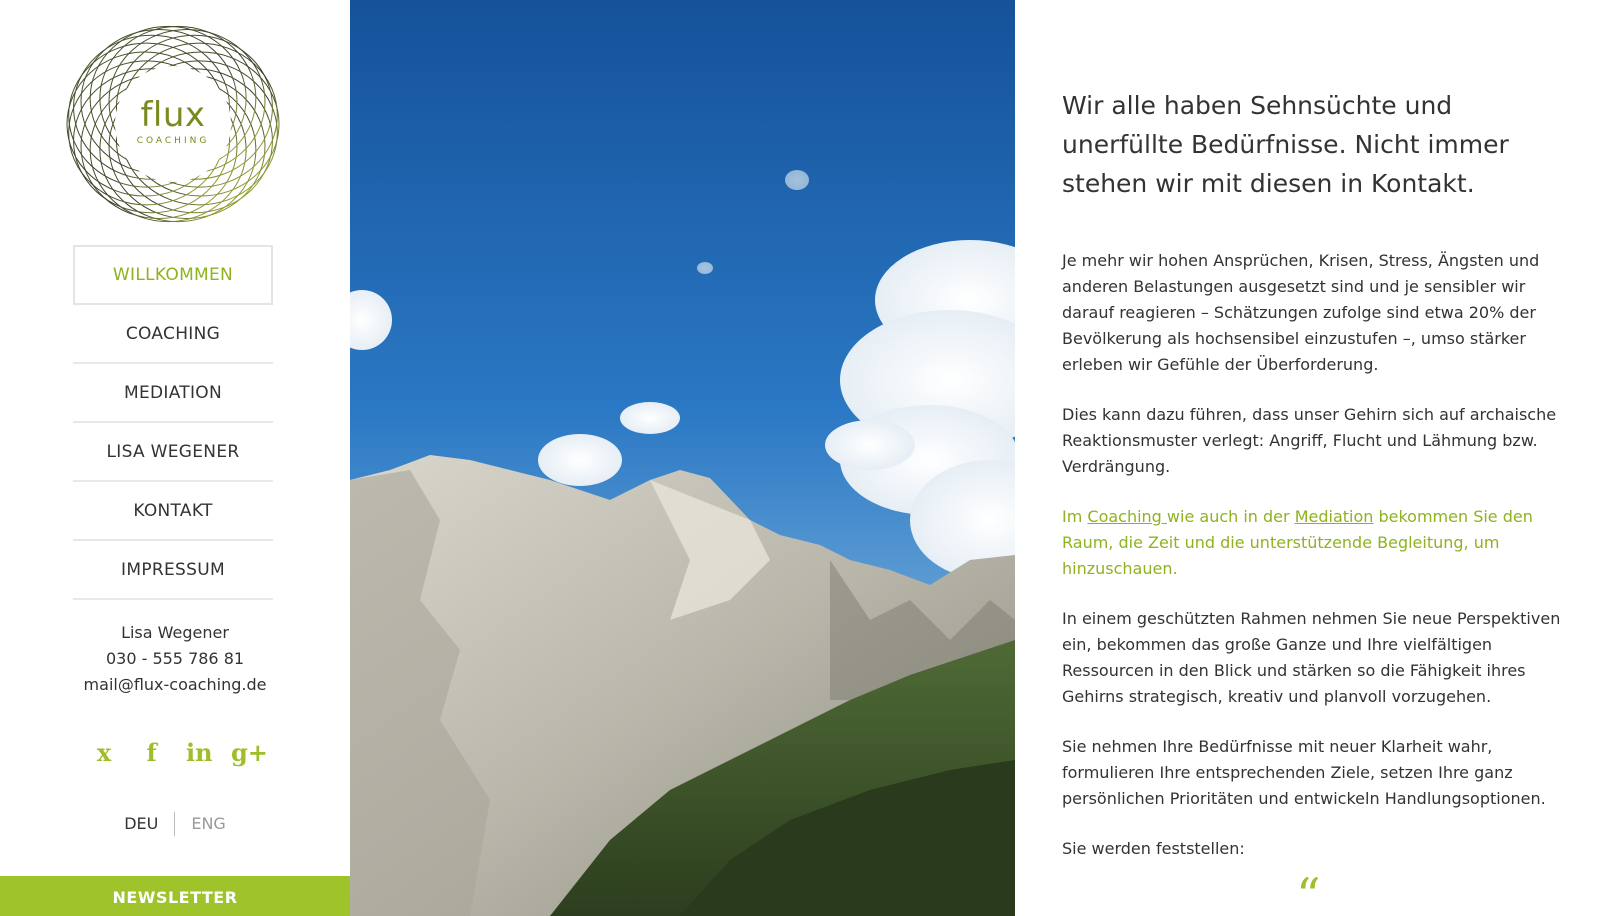 The width and height of the screenshot is (1600, 916). Describe the element at coordinates (1230, 516) in the screenshot. I see `highlight-middle: wie auch in der` at that location.